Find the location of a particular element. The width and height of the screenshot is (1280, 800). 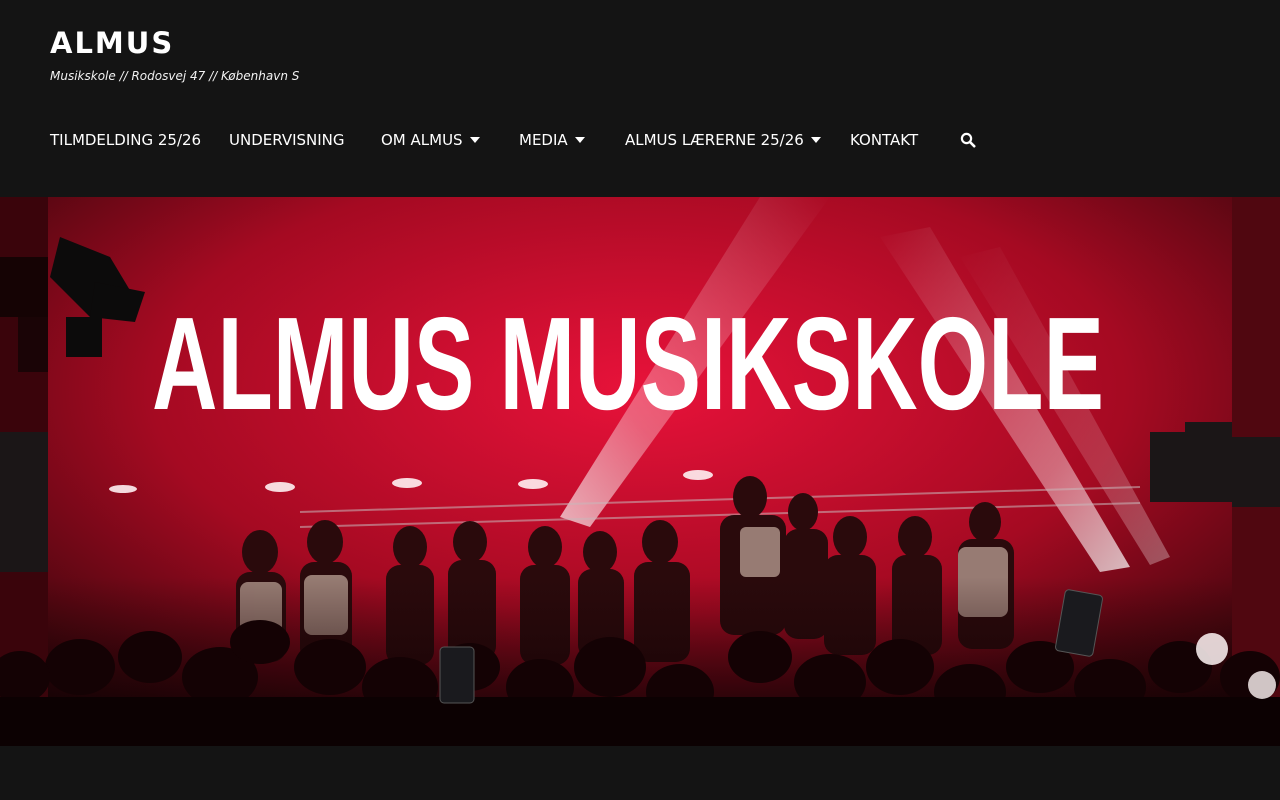

nav-item-label: TILMDELDING 25/26 is located at coordinates (126, 140).